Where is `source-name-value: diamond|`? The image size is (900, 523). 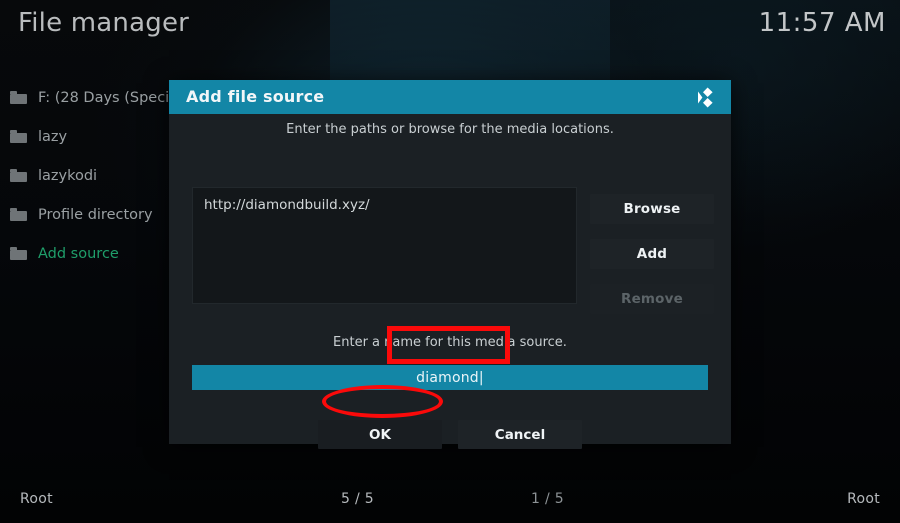 source-name-value: diamond| is located at coordinates (450, 377).